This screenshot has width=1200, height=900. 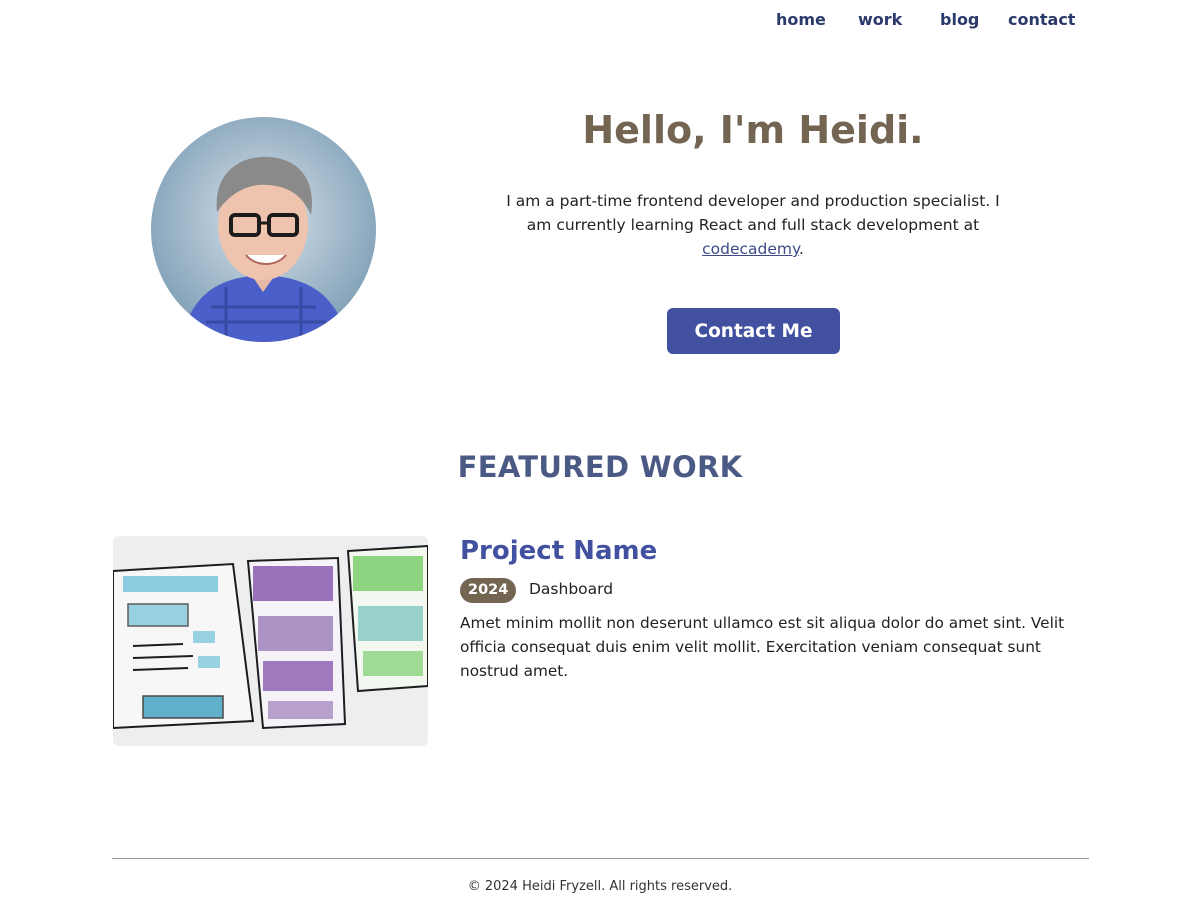 I want to click on featured-work-title: FEATURED WORK, so click(x=600, y=467).